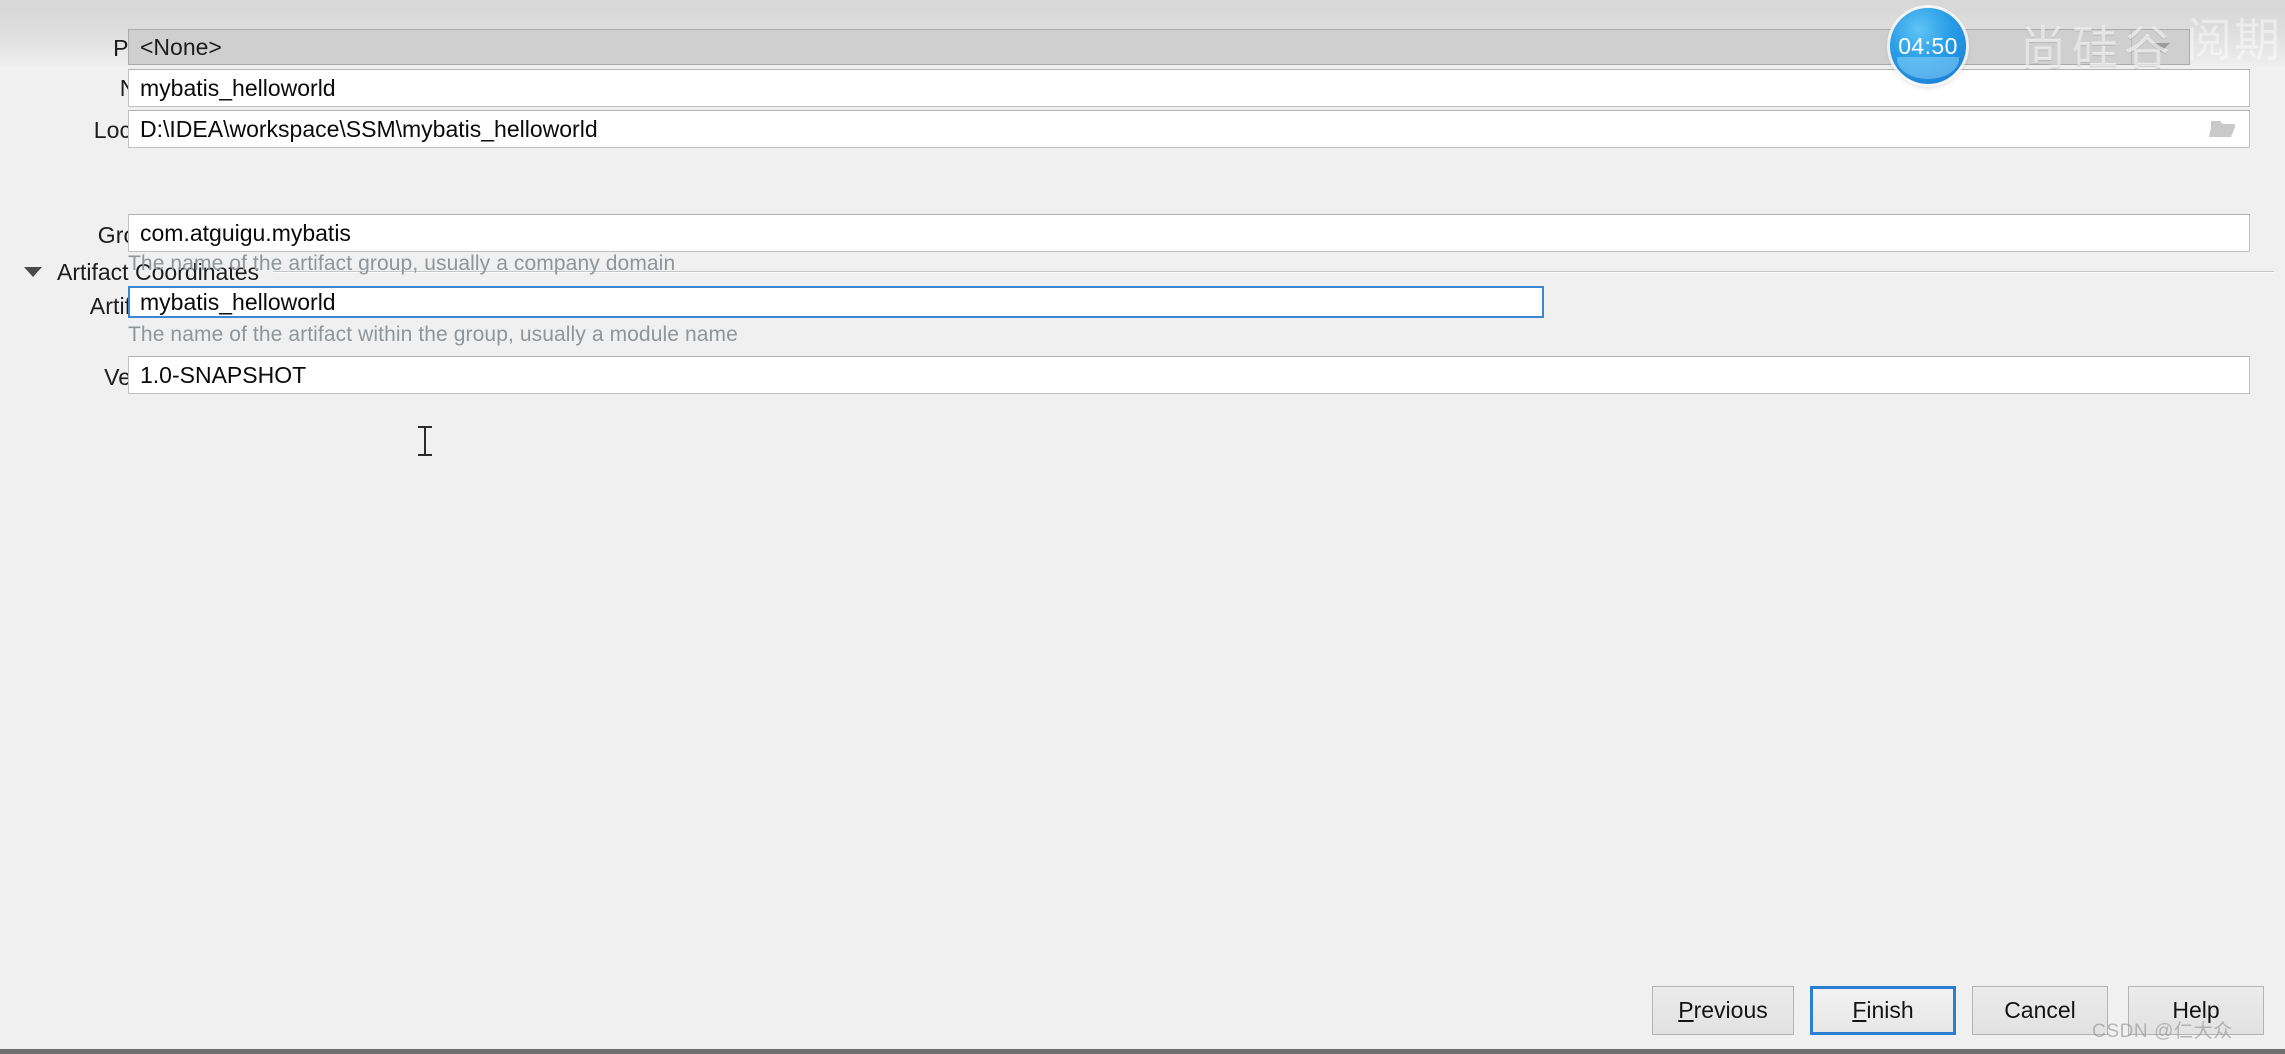 The width and height of the screenshot is (2285, 1054). What do you see at coordinates (369, 128) in the screenshot?
I see `location-input-value: D:\IDEA\workspace\SSM\mybatis_helloworld` at bounding box center [369, 128].